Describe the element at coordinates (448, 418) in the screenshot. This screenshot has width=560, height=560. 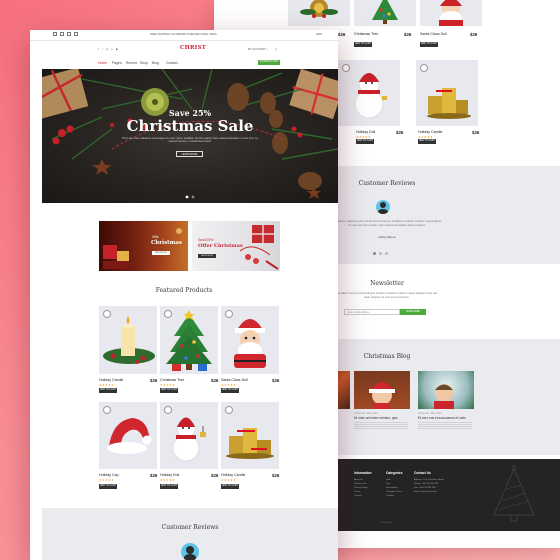
I see `blog-title: Et vero eos et accusamus et iusto` at that location.